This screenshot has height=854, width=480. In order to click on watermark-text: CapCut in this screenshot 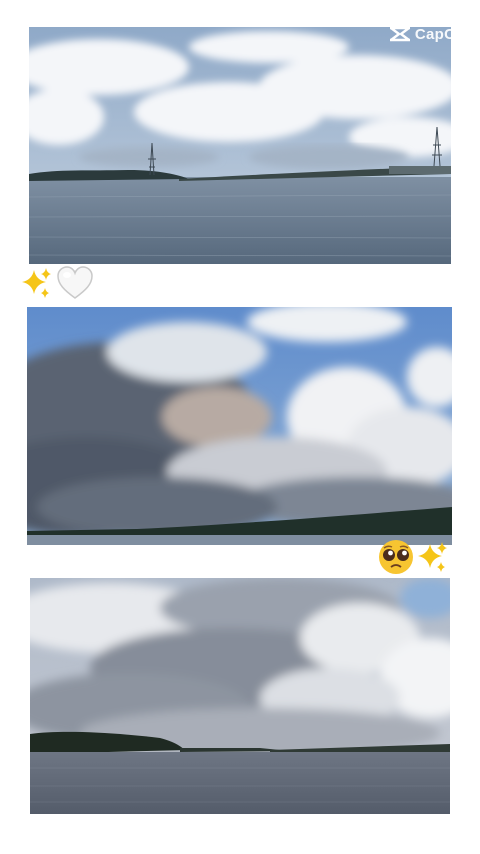, I will do `click(442, 34)`.